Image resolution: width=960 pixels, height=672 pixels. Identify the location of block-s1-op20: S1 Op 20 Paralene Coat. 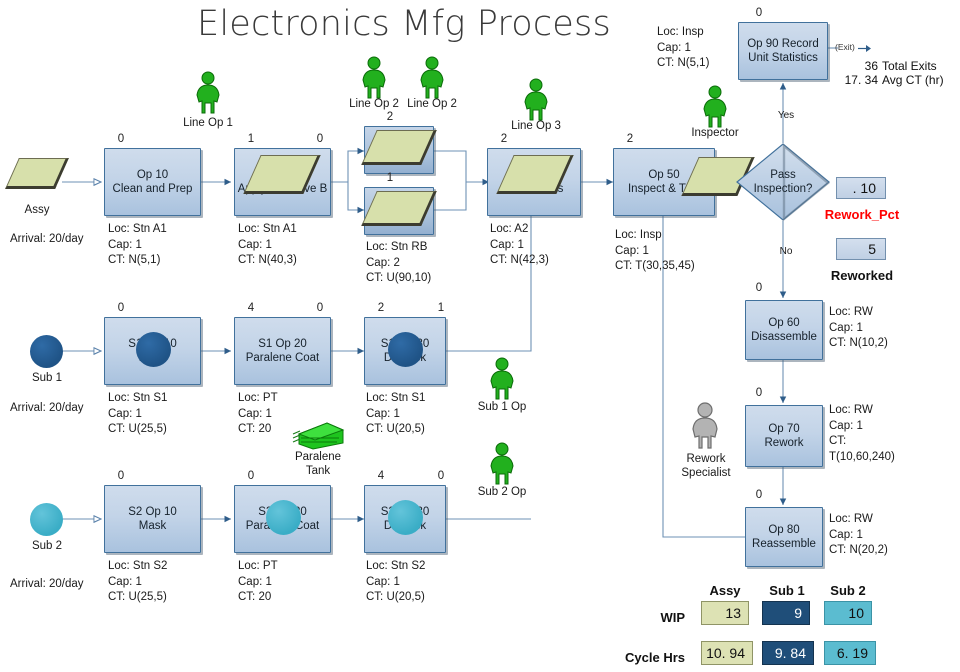
(282, 351).